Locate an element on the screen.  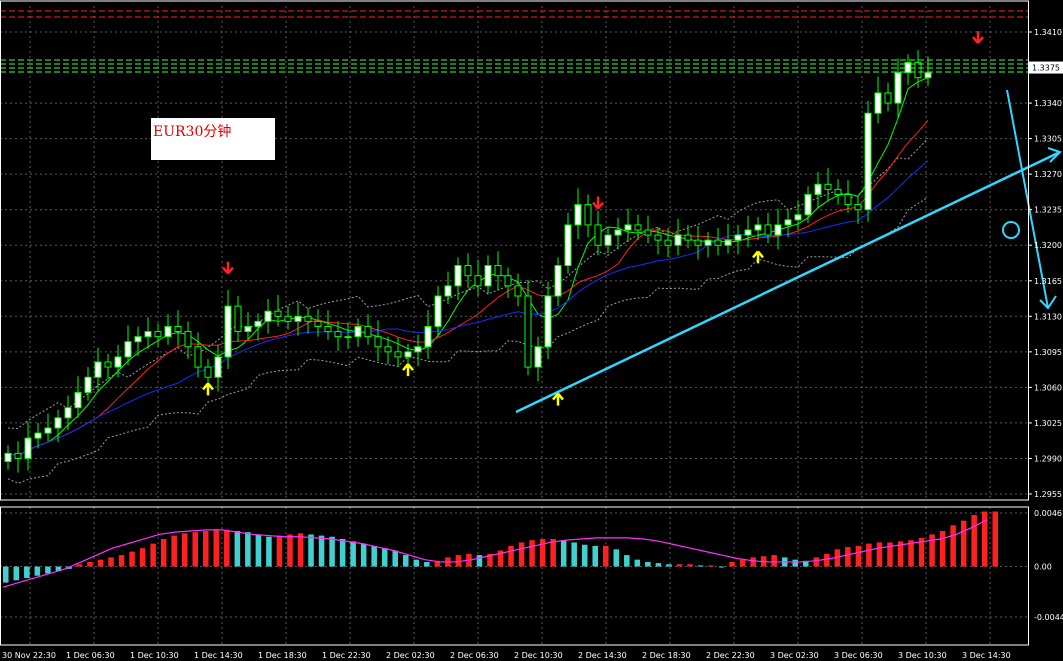
price-tick-label: 1.3165 is located at coordinates (1048, 281).